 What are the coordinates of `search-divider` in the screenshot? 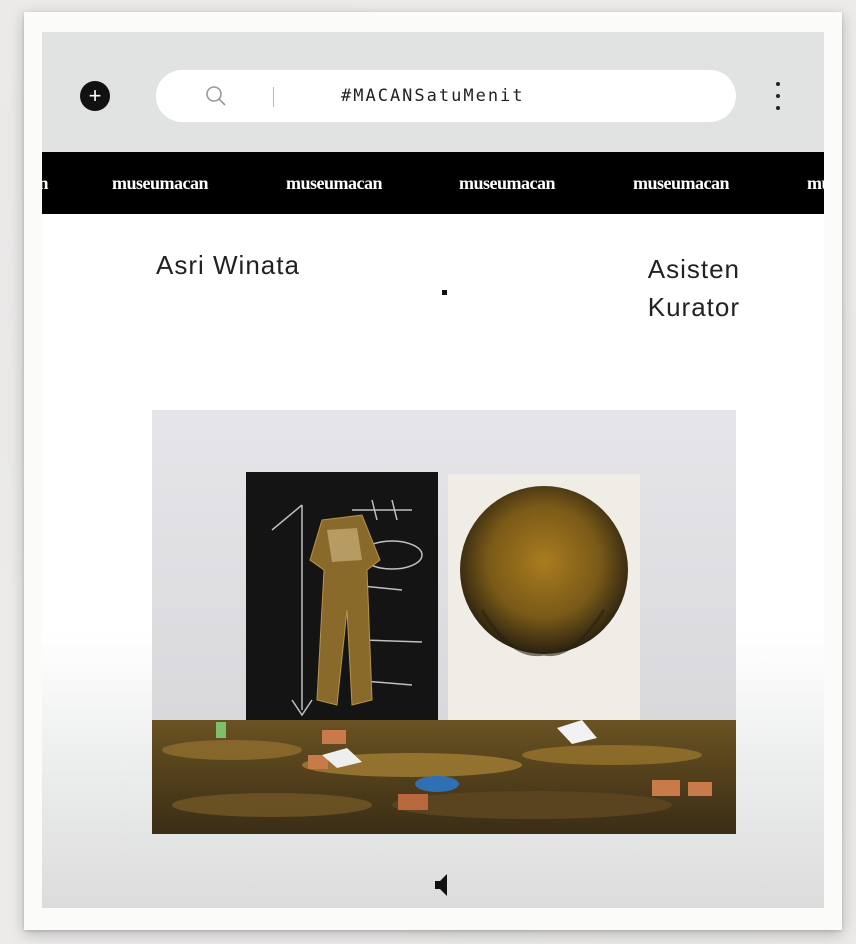 It's located at (273, 97).